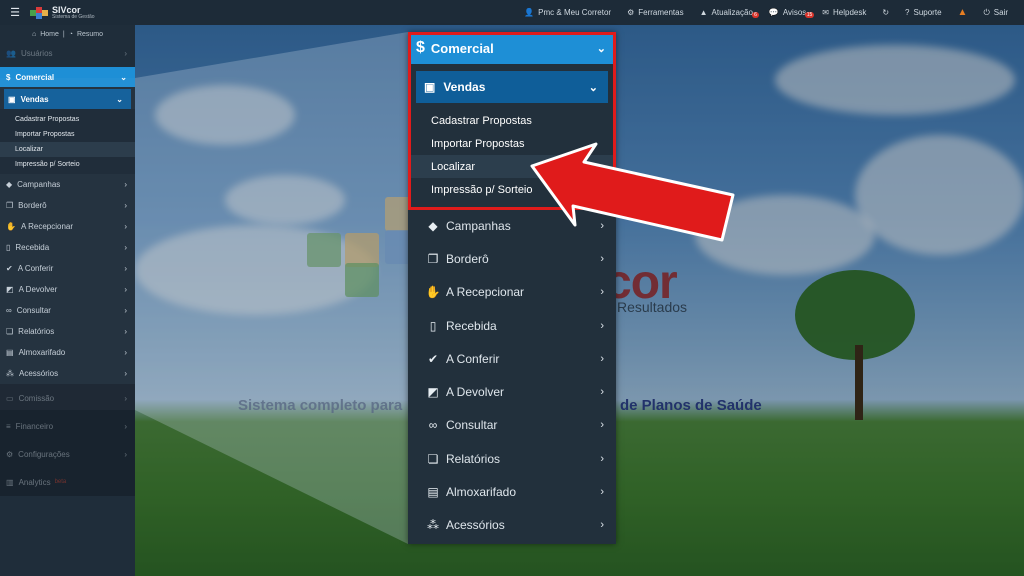 This screenshot has width=1024, height=576. I want to click on zoom-subitem-impressao-sorteio: Impressão p/ Sorteio, so click(512, 189).